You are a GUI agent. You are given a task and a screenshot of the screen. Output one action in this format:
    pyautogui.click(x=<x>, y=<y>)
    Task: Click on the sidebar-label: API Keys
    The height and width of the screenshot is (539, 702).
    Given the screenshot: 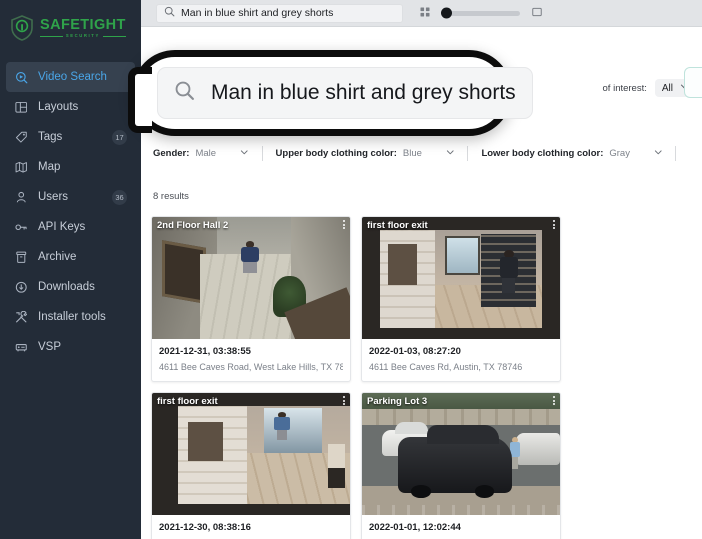 What is the action you would take?
    pyautogui.click(x=62, y=227)
    